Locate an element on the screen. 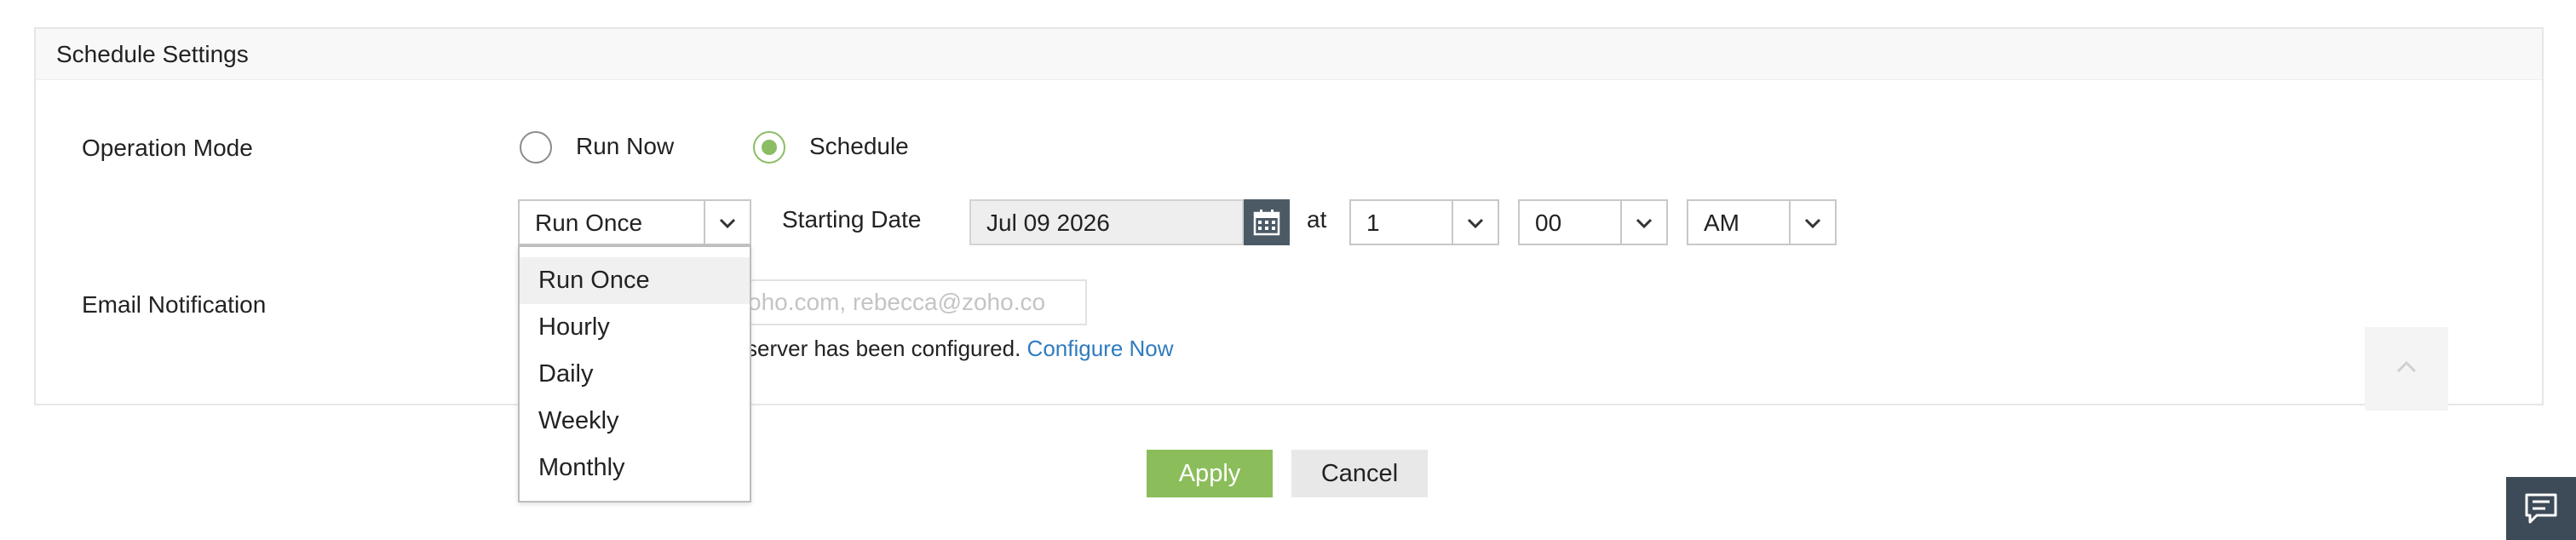  at-label: at is located at coordinates (1317, 219).